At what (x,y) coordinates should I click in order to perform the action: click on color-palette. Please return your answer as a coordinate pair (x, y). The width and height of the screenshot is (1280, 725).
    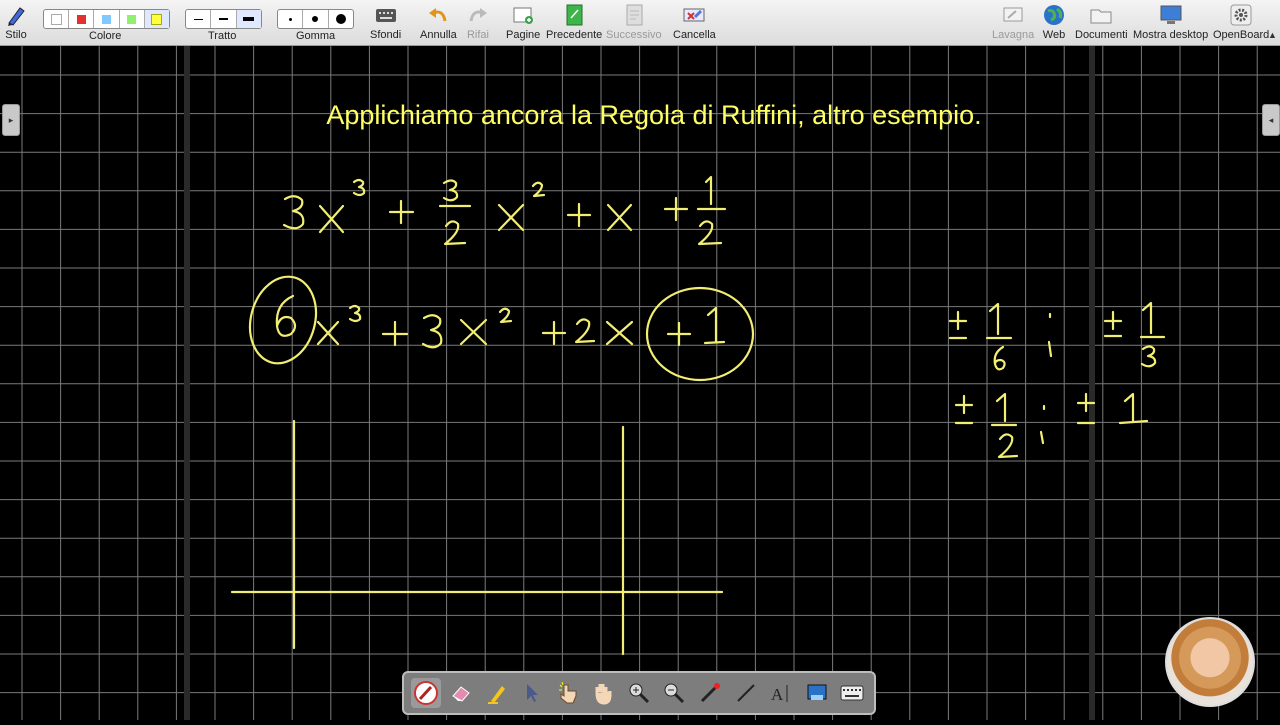
    Looking at the image, I should click on (106, 19).